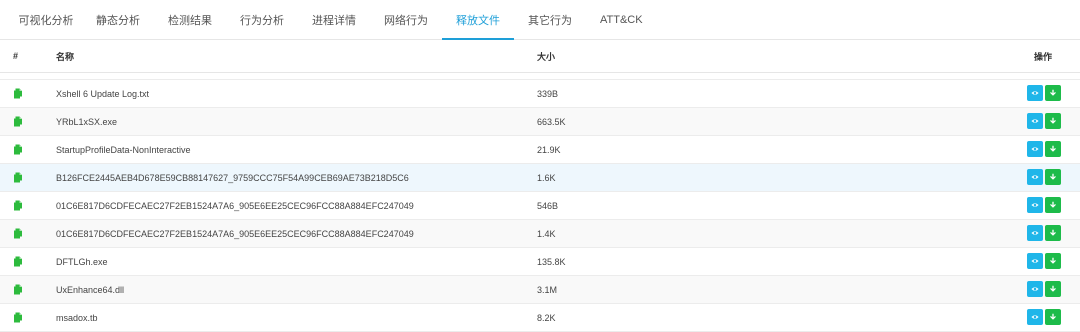 The height and width of the screenshot is (332, 1080). What do you see at coordinates (46, 19) in the screenshot?
I see `tab-visual-analysis: 可视化分析` at bounding box center [46, 19].